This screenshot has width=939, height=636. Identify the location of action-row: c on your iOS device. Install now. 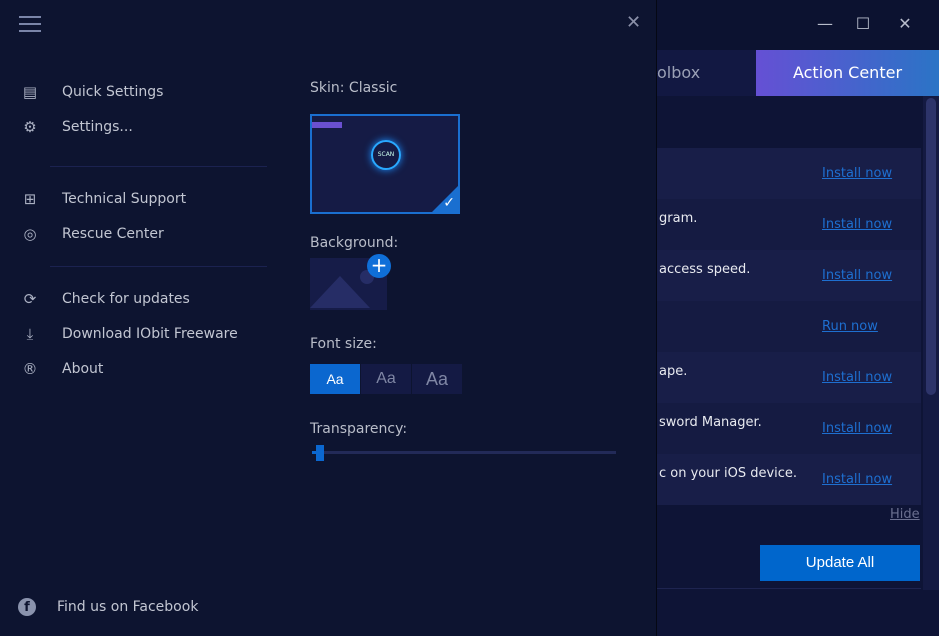
(789, 479).